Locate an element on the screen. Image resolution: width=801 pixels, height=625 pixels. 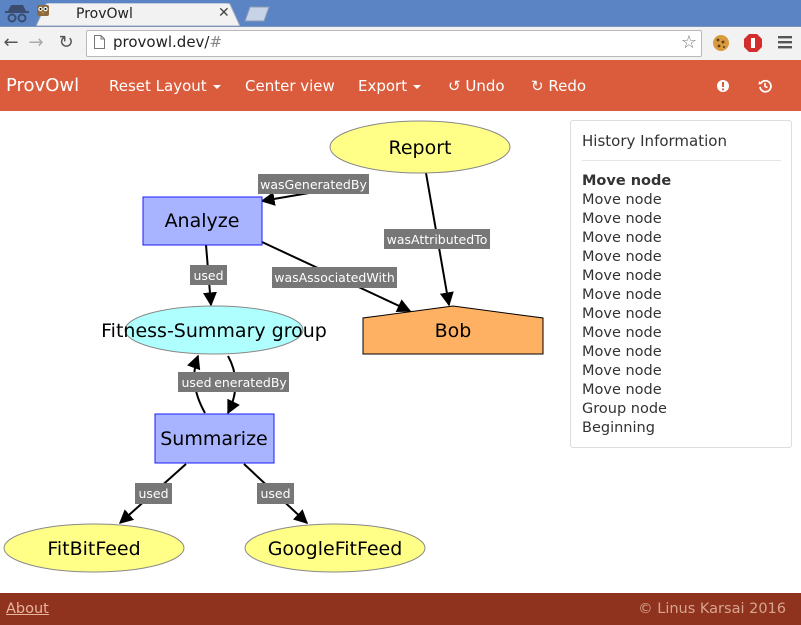
node-summarize: Summarize is located at coordinates (214, 438).